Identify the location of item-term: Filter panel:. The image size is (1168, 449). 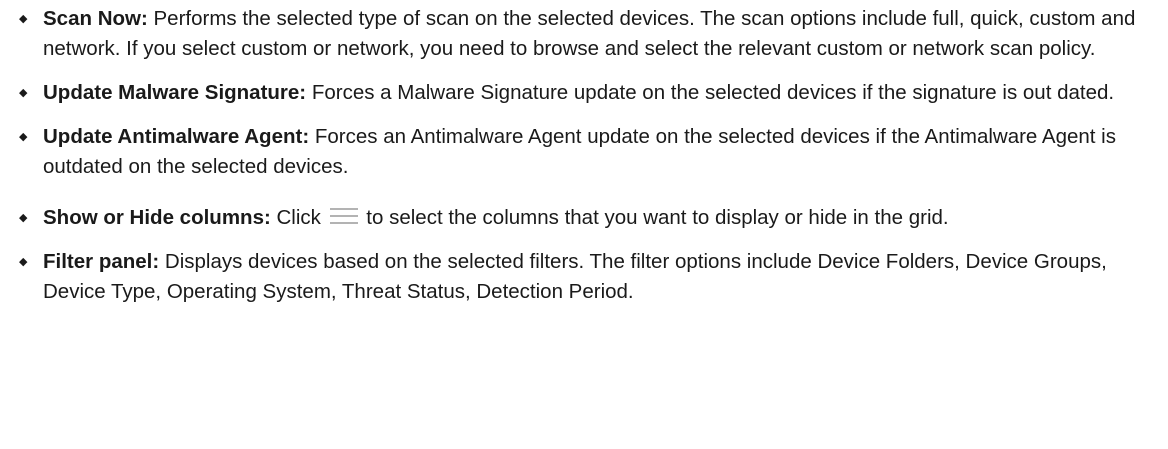
(101, 261).